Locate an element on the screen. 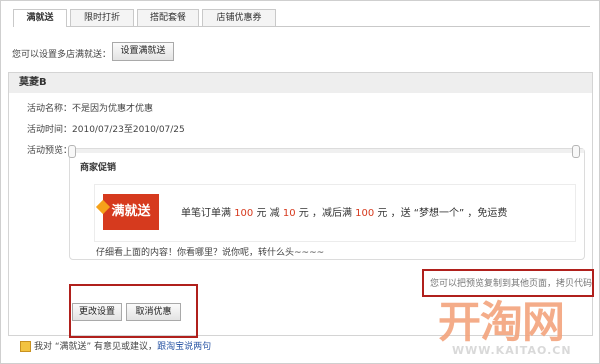 The image size is (600, 364). badge-label: 满就送 is located at coordinates (131, 211).